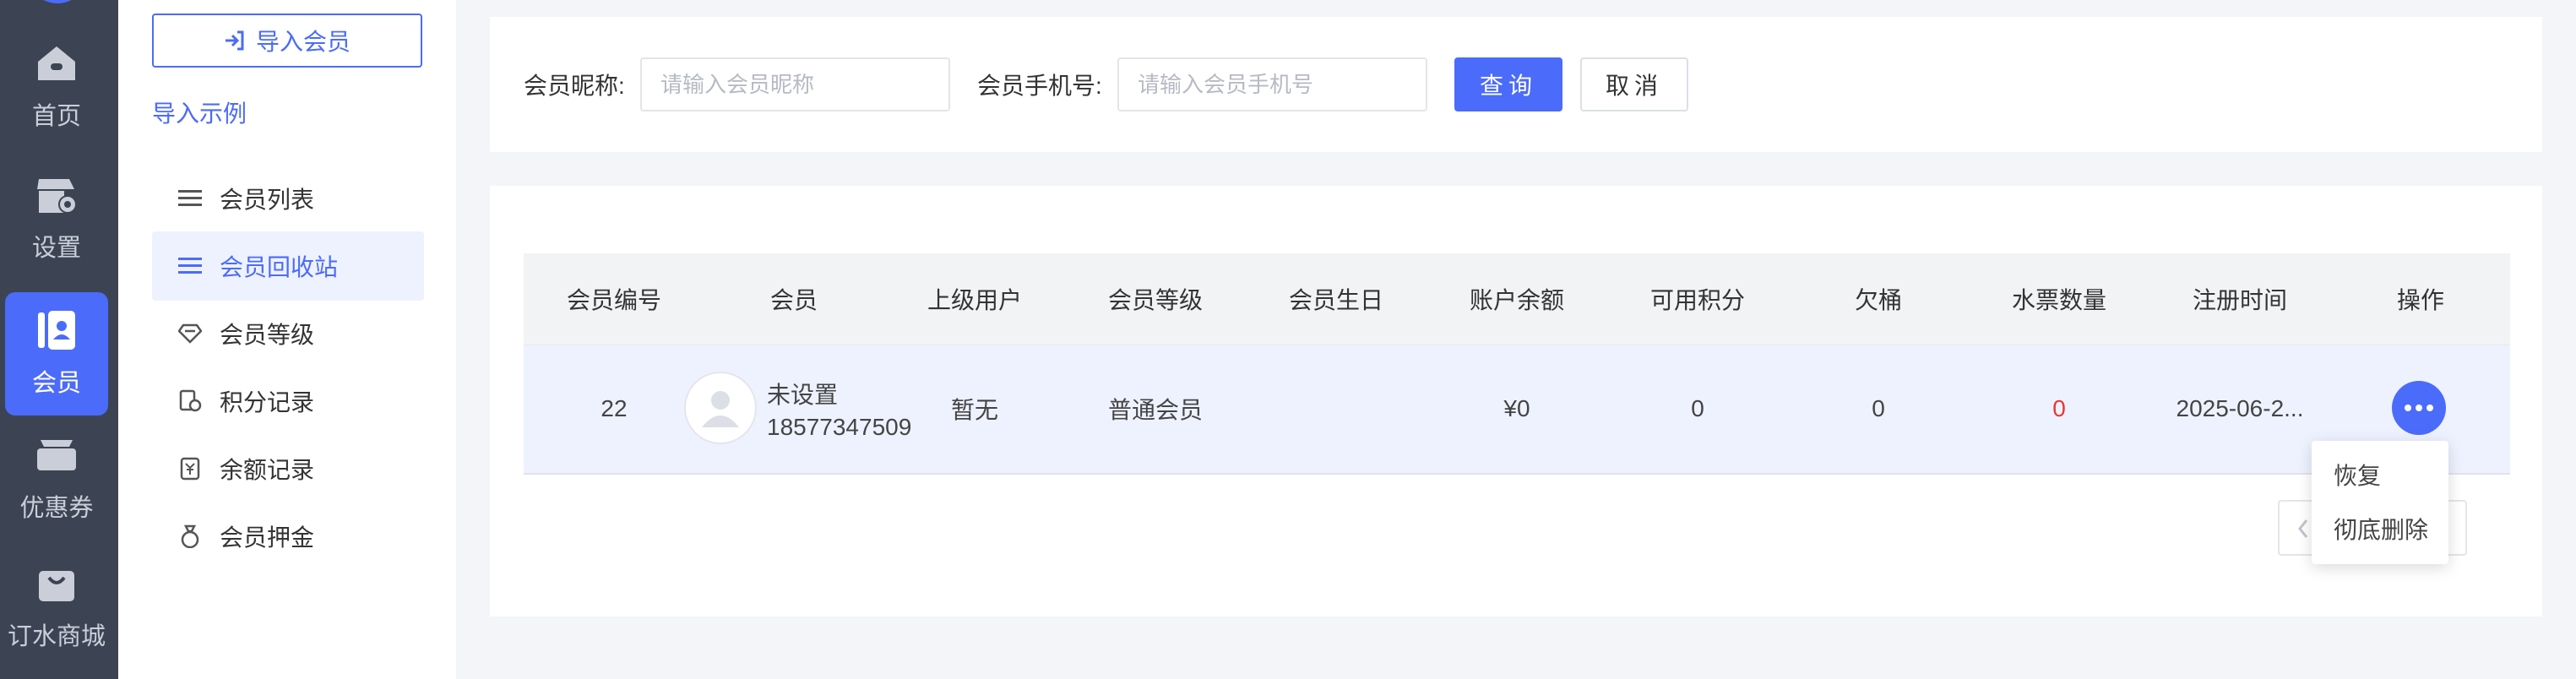 Image resolution: width=2576 pixels, height=679 pixels. I want to click on column-header: 会员编号, so click(614, 300).